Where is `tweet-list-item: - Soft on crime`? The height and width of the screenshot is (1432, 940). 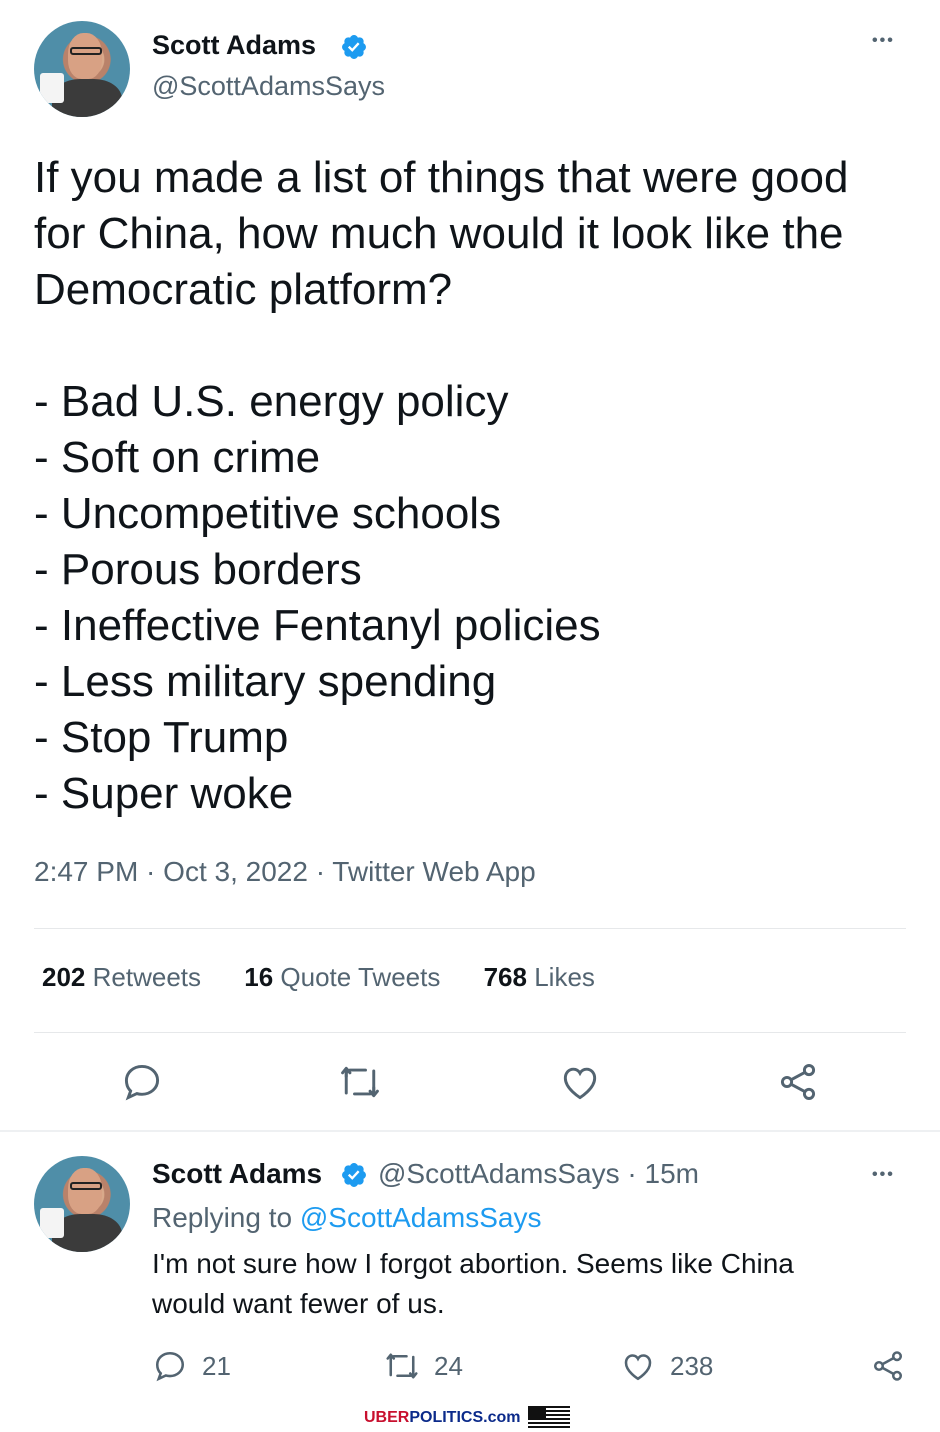
tweet-list-item: - Soft on crime is located at coordinates (177, 457).